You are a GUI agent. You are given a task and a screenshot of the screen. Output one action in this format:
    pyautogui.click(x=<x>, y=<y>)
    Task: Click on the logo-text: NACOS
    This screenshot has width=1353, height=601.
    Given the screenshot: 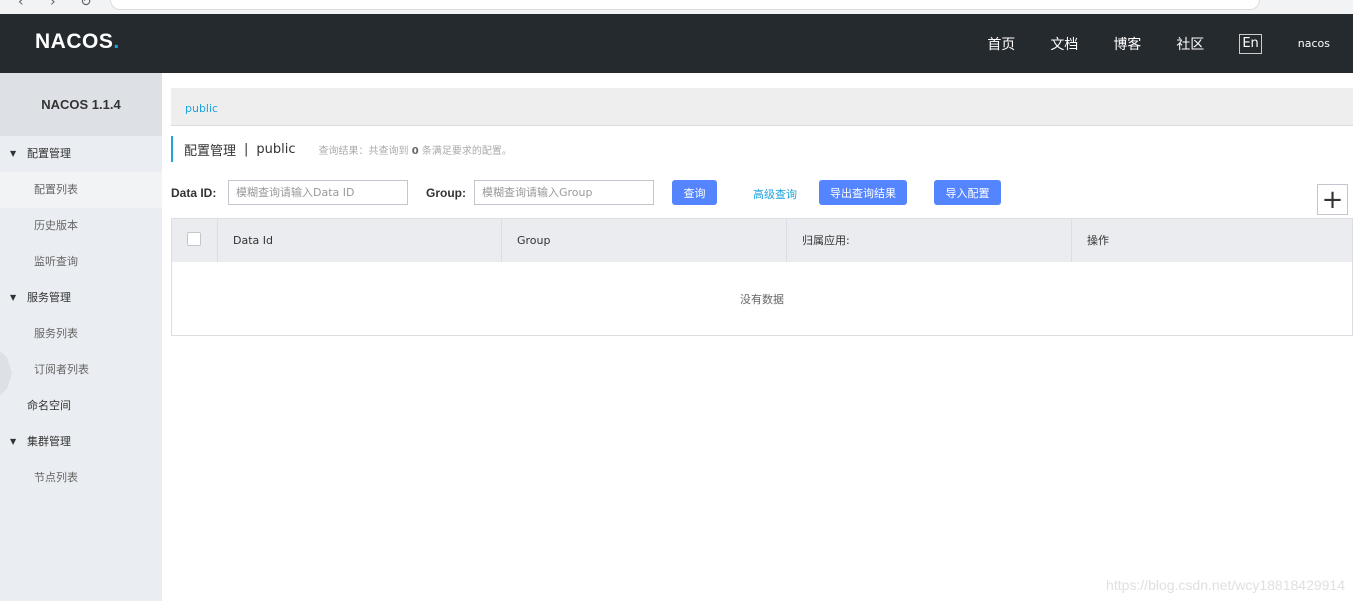 What is the action you would take?
    pyautogui.click(x=74, y=41)
    